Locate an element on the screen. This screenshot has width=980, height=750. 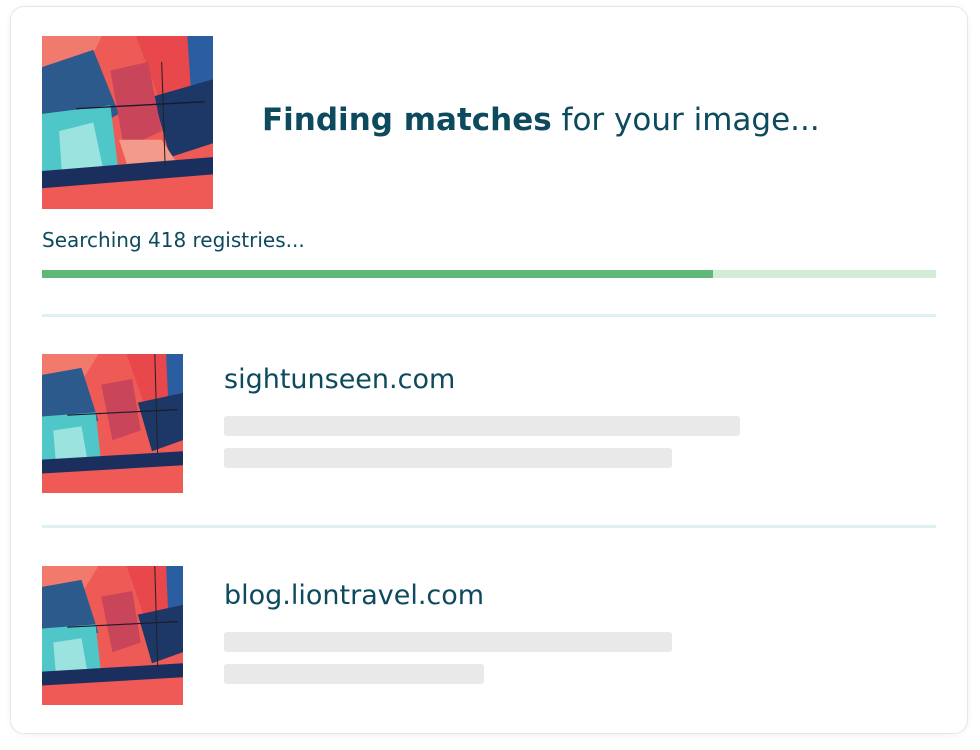
search-progress-bar is located at coordinates (489, 274).